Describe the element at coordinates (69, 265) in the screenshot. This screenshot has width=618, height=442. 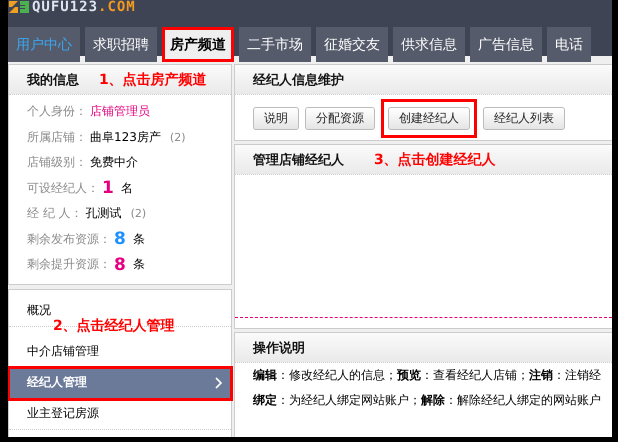
I see `info-label: 剩余提升资源：` at that location.